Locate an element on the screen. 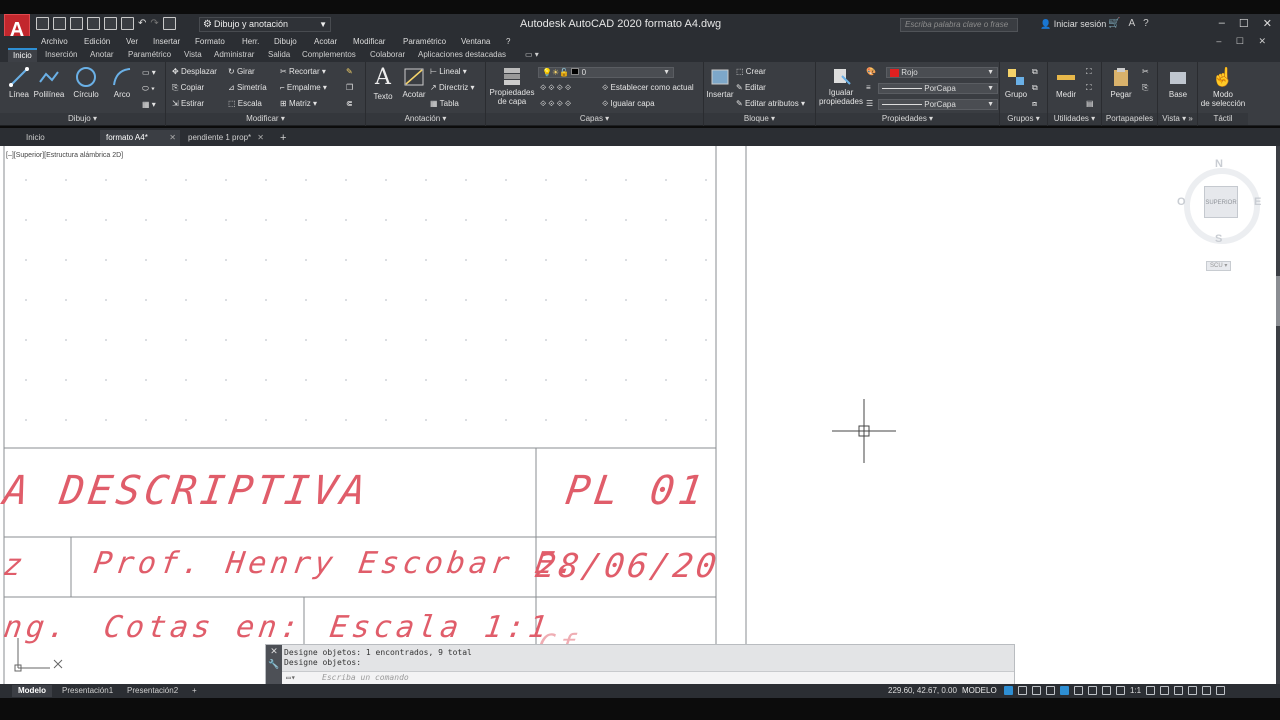 The width and height of the screenshot is (1280, 720). annotation-visibility-icon is located at coordinates (1106, 690).